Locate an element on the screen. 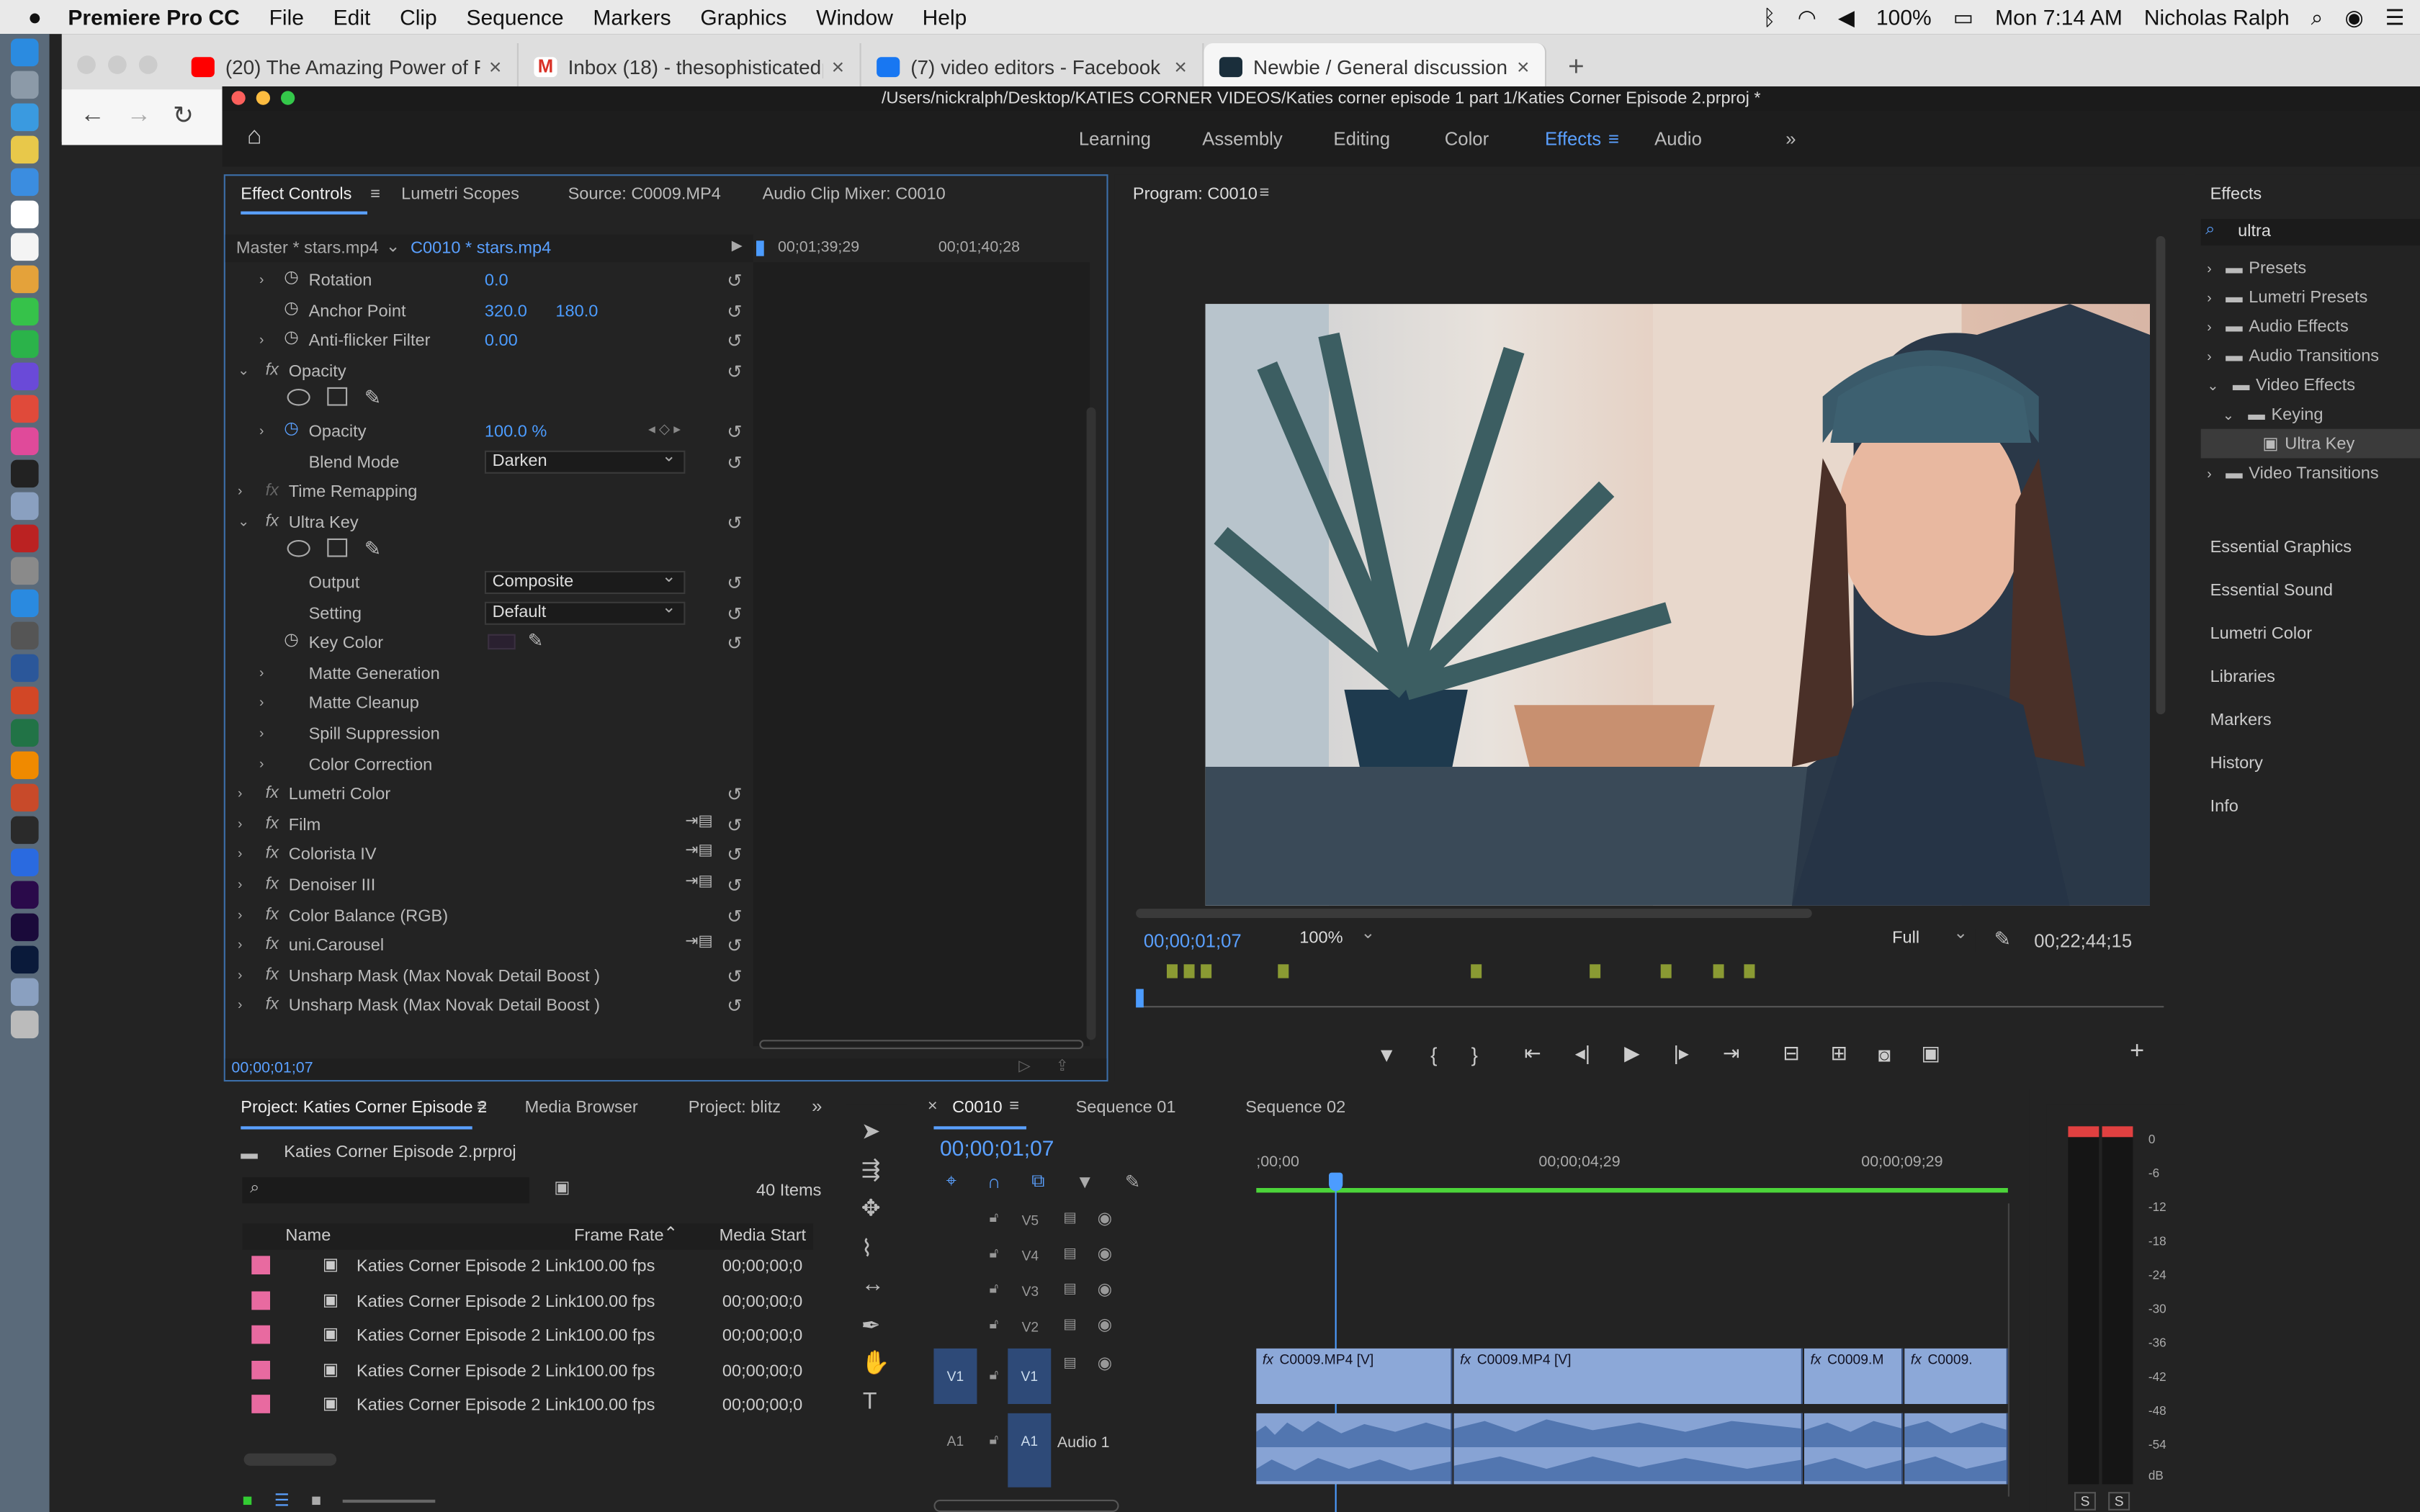 The height and width of the screenshot is (1512, 2420). rotation-value: 0.0 is located at coordinates (496, 280).